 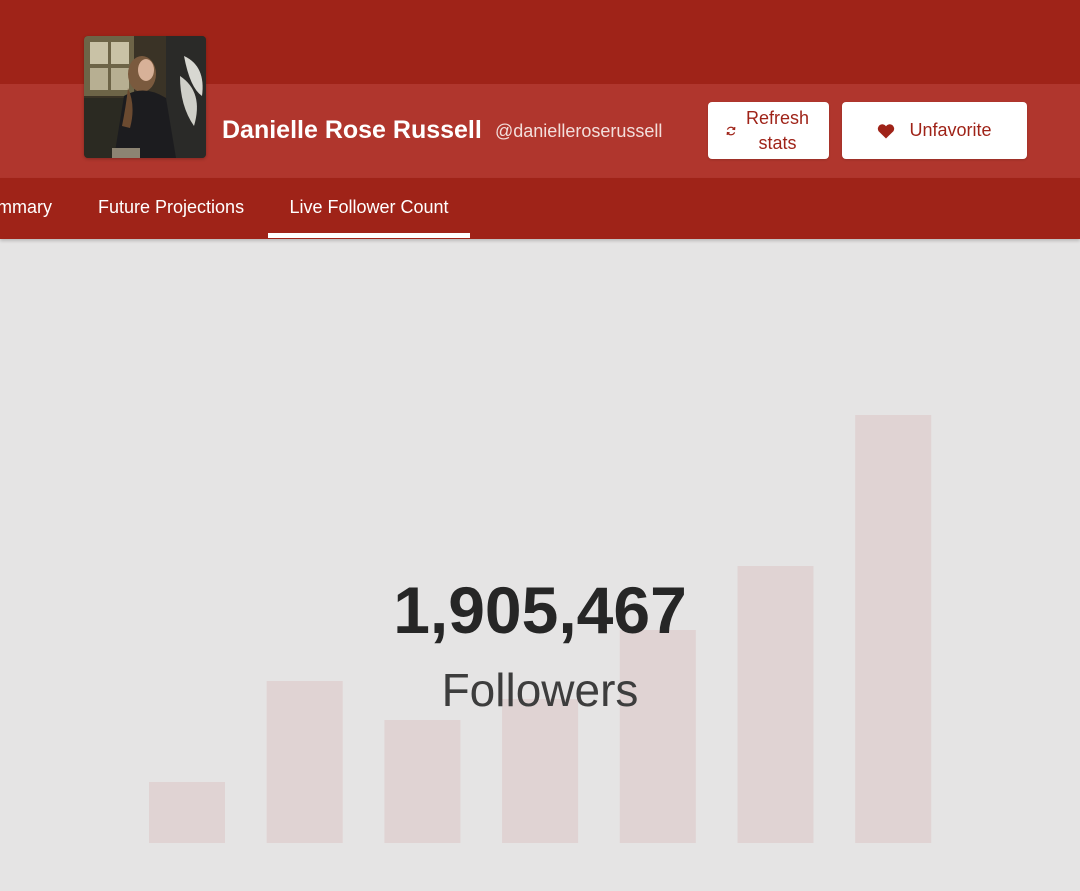 I want to click on active-tab-indicator, so click(x=369, y=235).